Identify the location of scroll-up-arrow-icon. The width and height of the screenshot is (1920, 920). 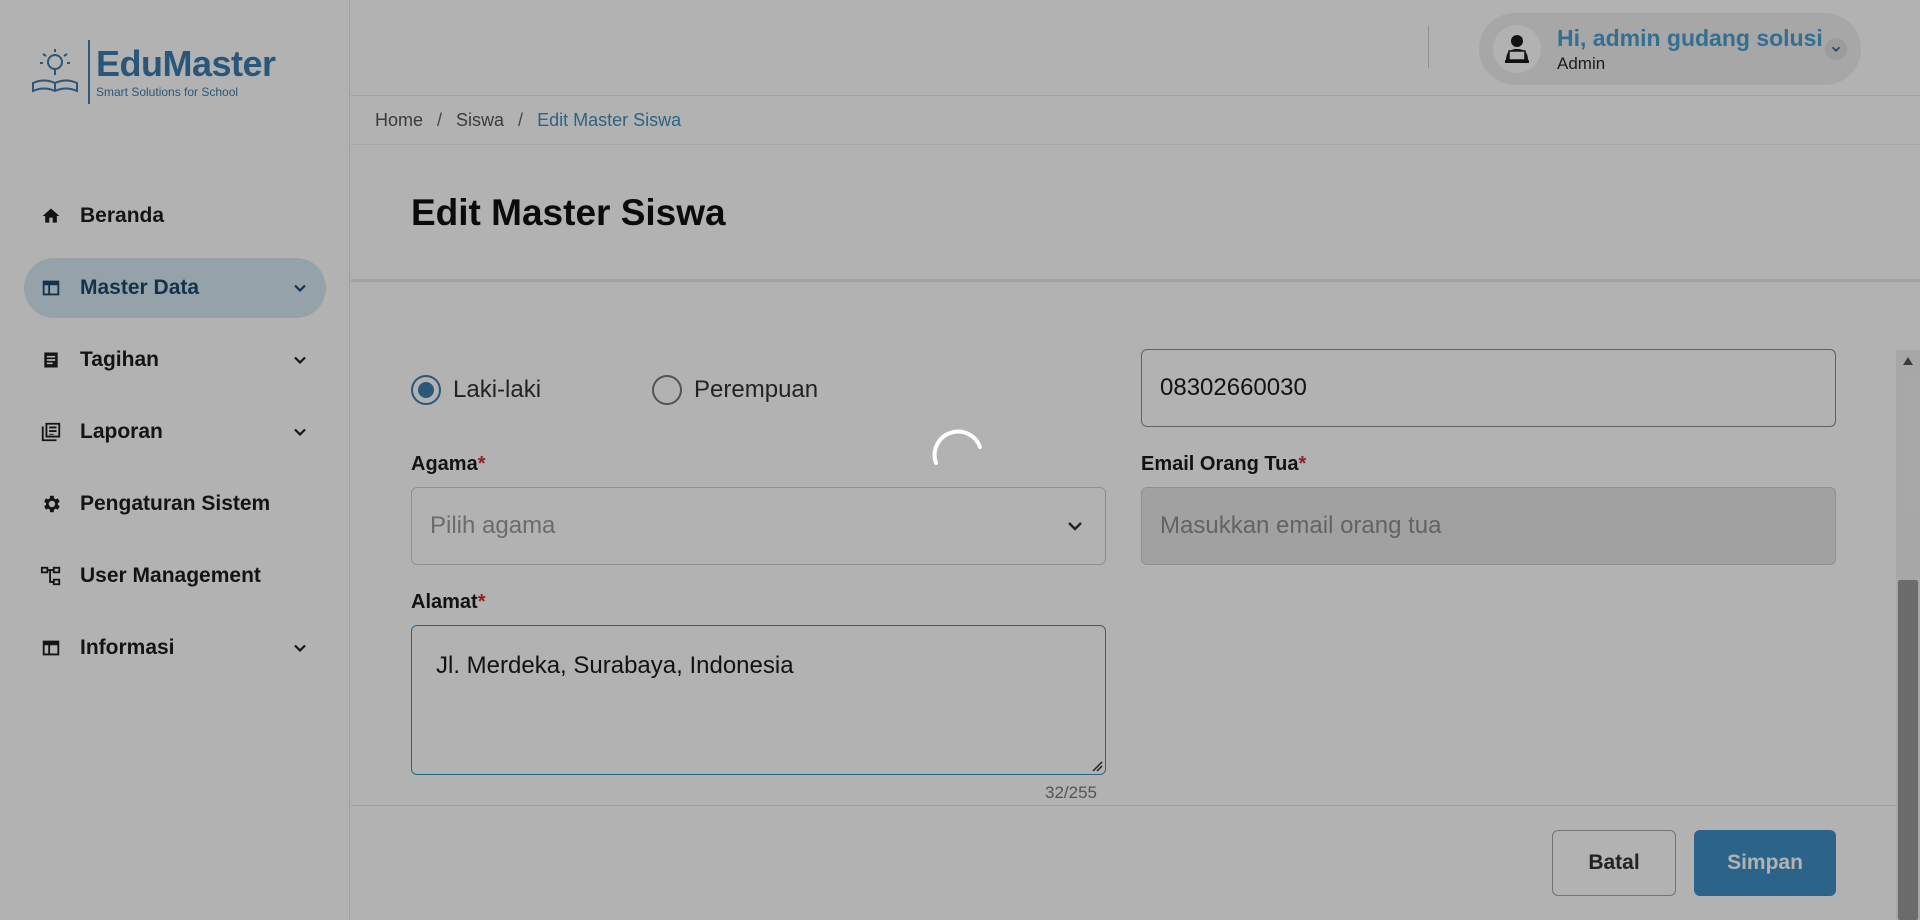
(1908, 361).